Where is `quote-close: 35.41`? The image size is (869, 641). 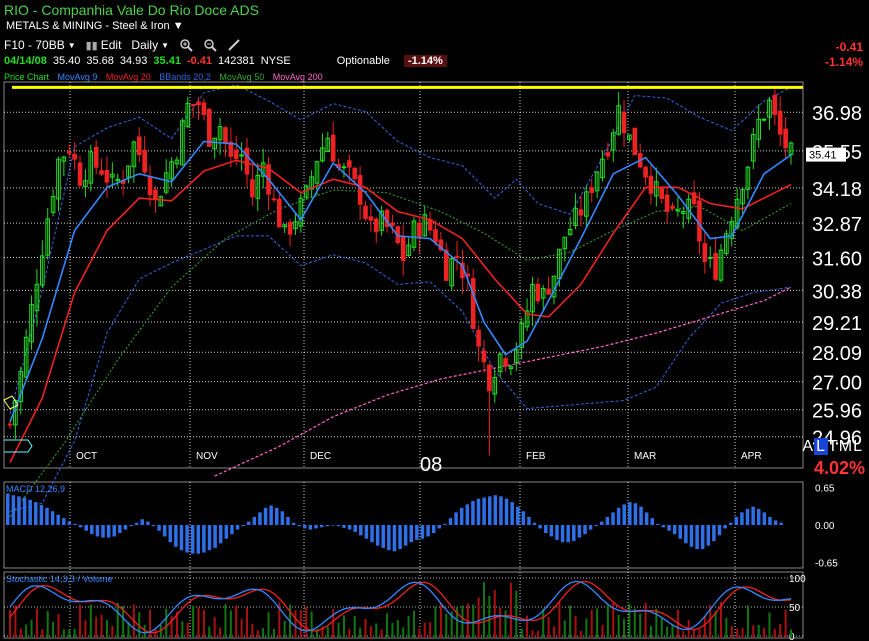 quote-close: 35.41 is located at coordinates (167, 61).